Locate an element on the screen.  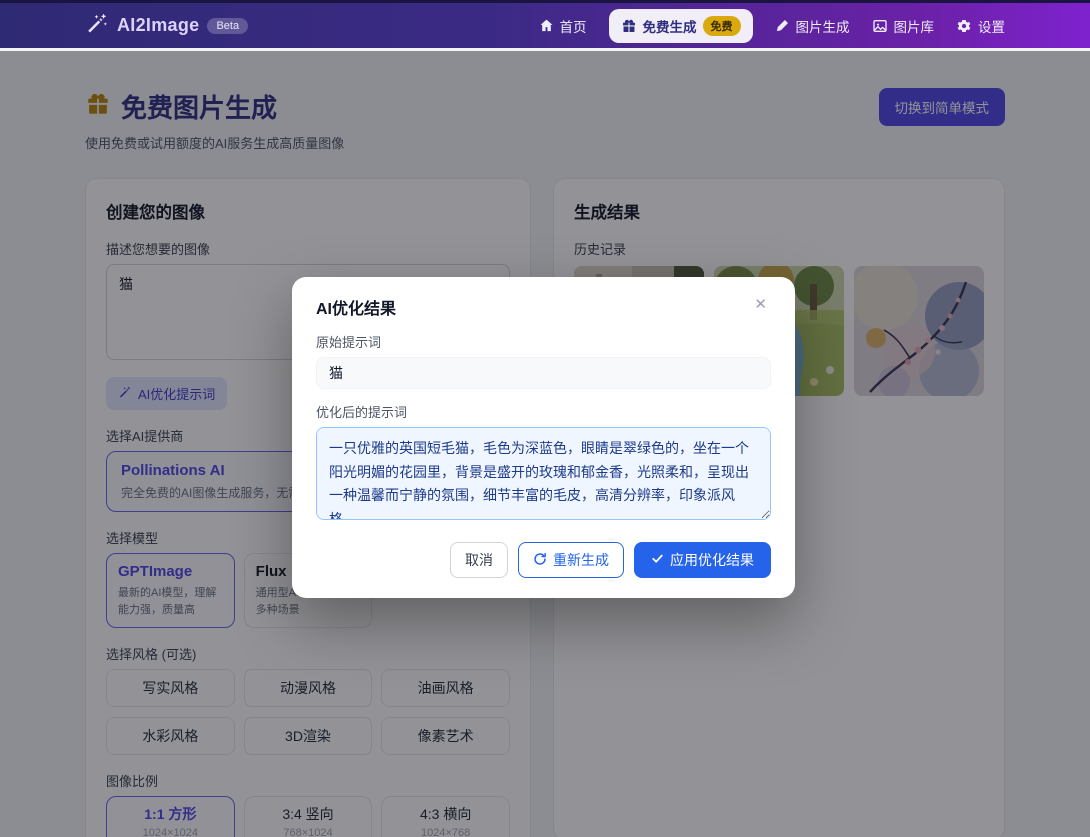
modal-title: AI优化结果 is located at coordinates (356, 309).